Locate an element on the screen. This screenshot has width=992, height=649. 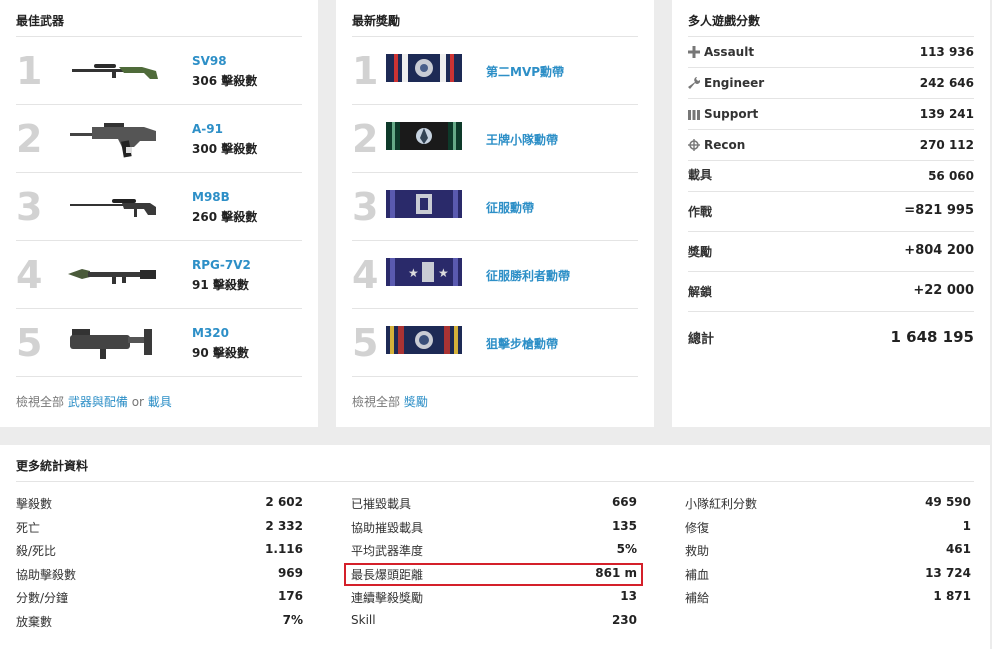
stat-row: 協助摧毀載具 135 is located at coordinates (494, 526).